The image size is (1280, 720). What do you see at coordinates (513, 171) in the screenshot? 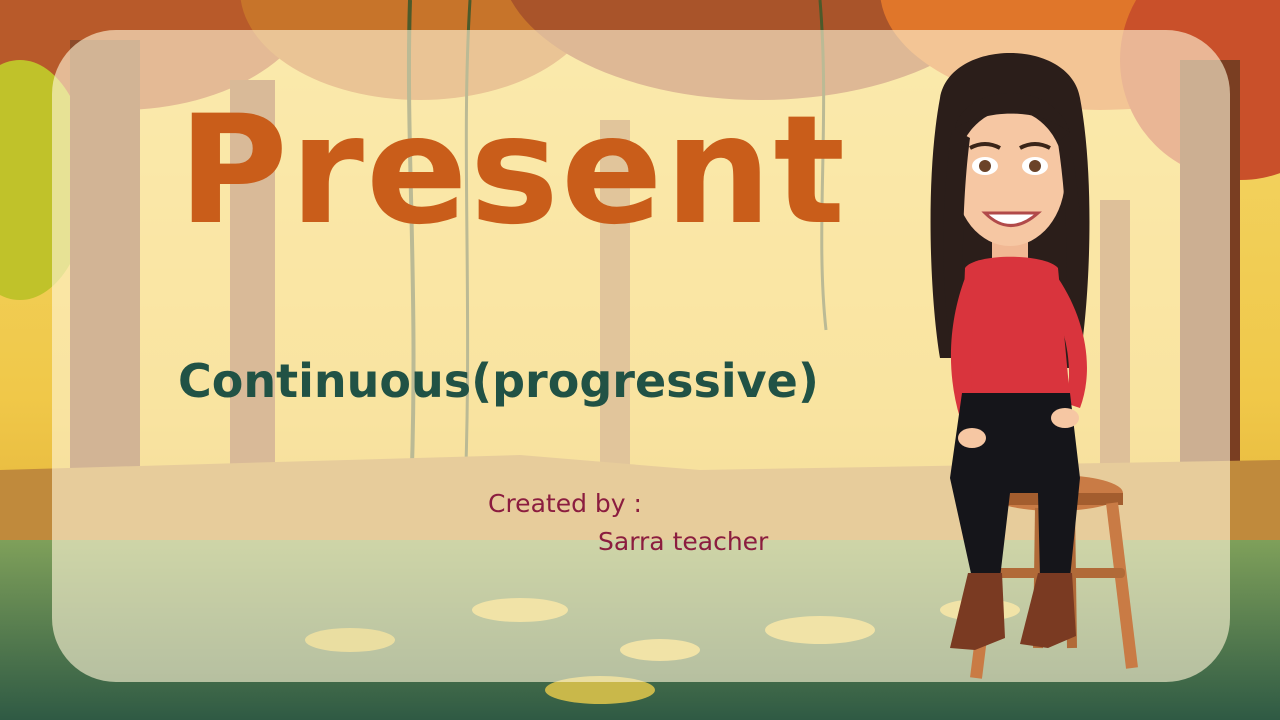
I see `slide-title: Present` at bounding box center [513, 171].